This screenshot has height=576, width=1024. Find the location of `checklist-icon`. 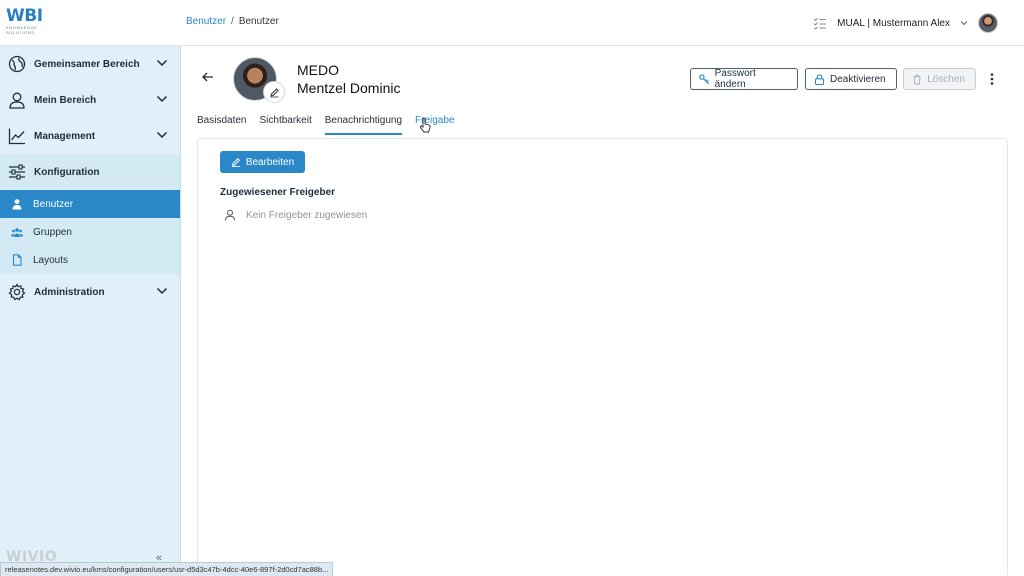

checklist-icon is located at coordinates (820, 23).